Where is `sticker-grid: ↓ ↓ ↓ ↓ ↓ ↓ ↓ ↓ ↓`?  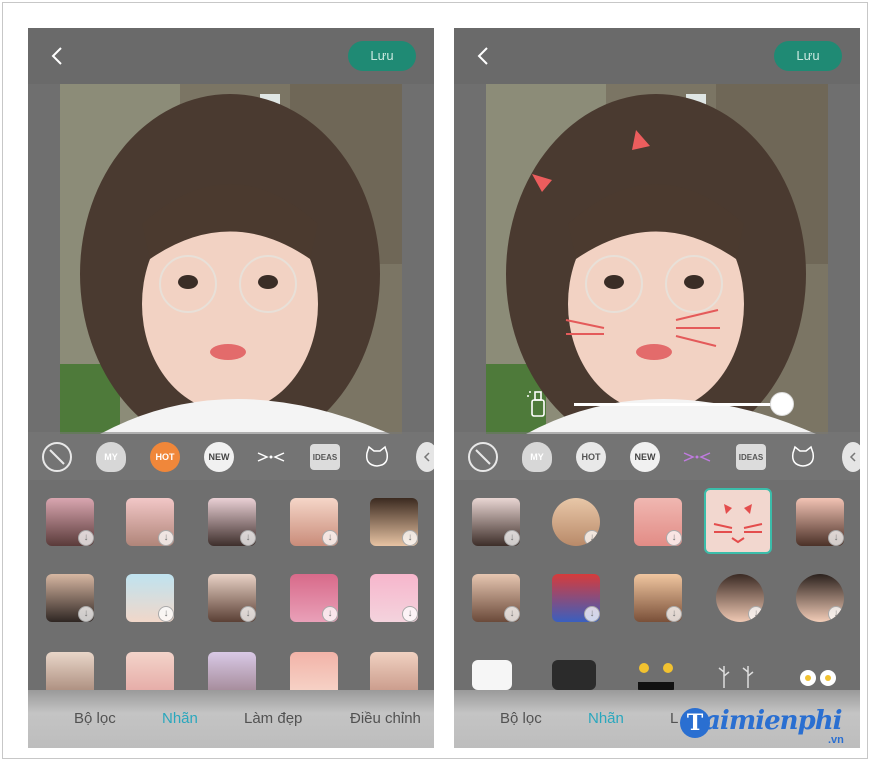 sticker-grid: ↓ ↓ ↓ ↓ ↓ ↓ ↓ ↓ ↓ is located at coordinates (657, 589).